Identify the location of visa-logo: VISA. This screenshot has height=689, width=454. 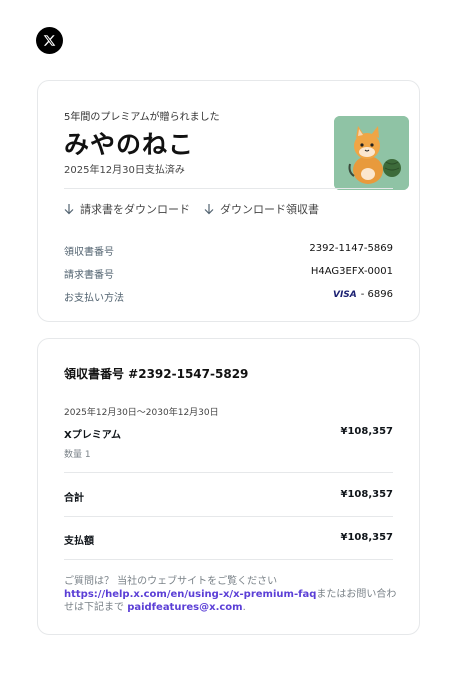
(344, 295).